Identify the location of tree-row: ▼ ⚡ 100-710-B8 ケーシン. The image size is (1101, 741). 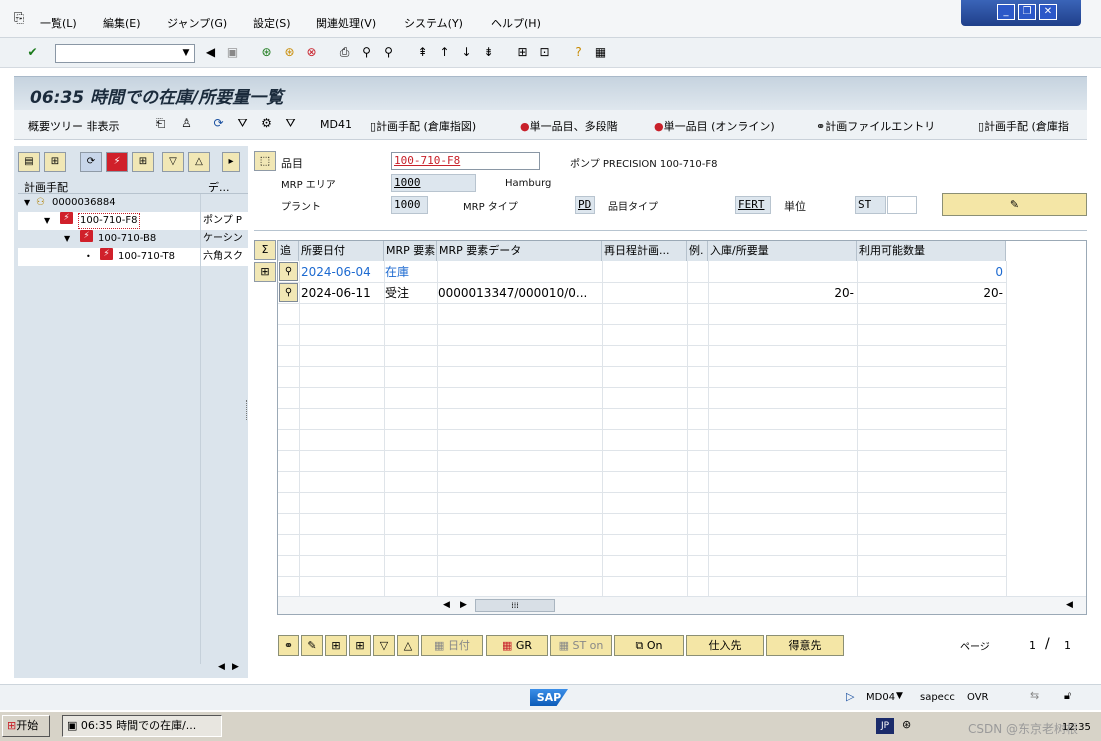
(133, 239).